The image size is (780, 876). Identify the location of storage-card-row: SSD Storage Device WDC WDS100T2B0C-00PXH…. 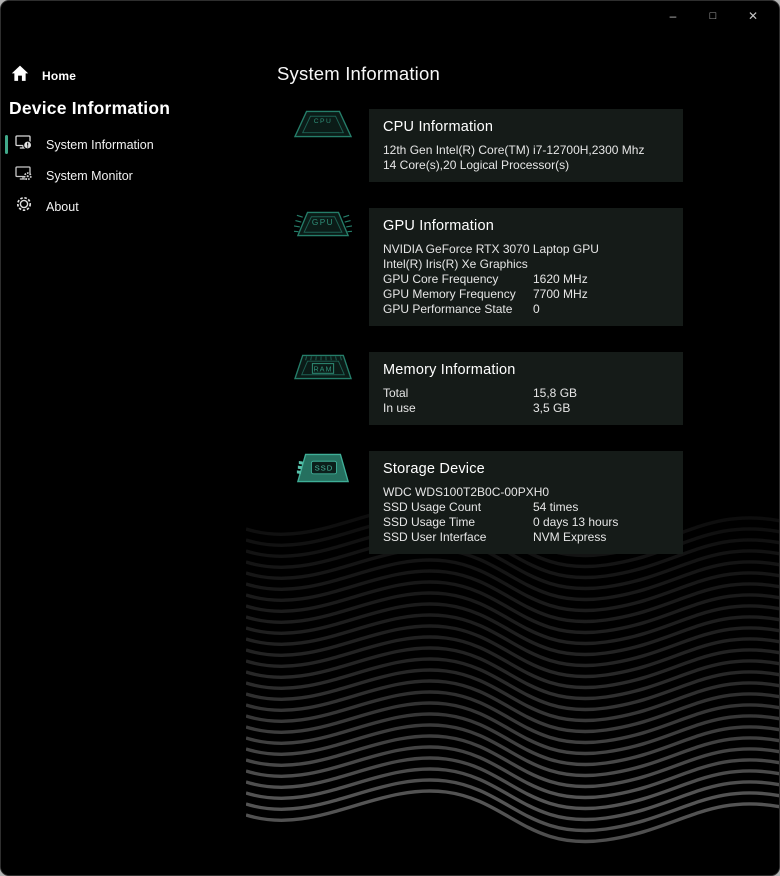
(536, 502).